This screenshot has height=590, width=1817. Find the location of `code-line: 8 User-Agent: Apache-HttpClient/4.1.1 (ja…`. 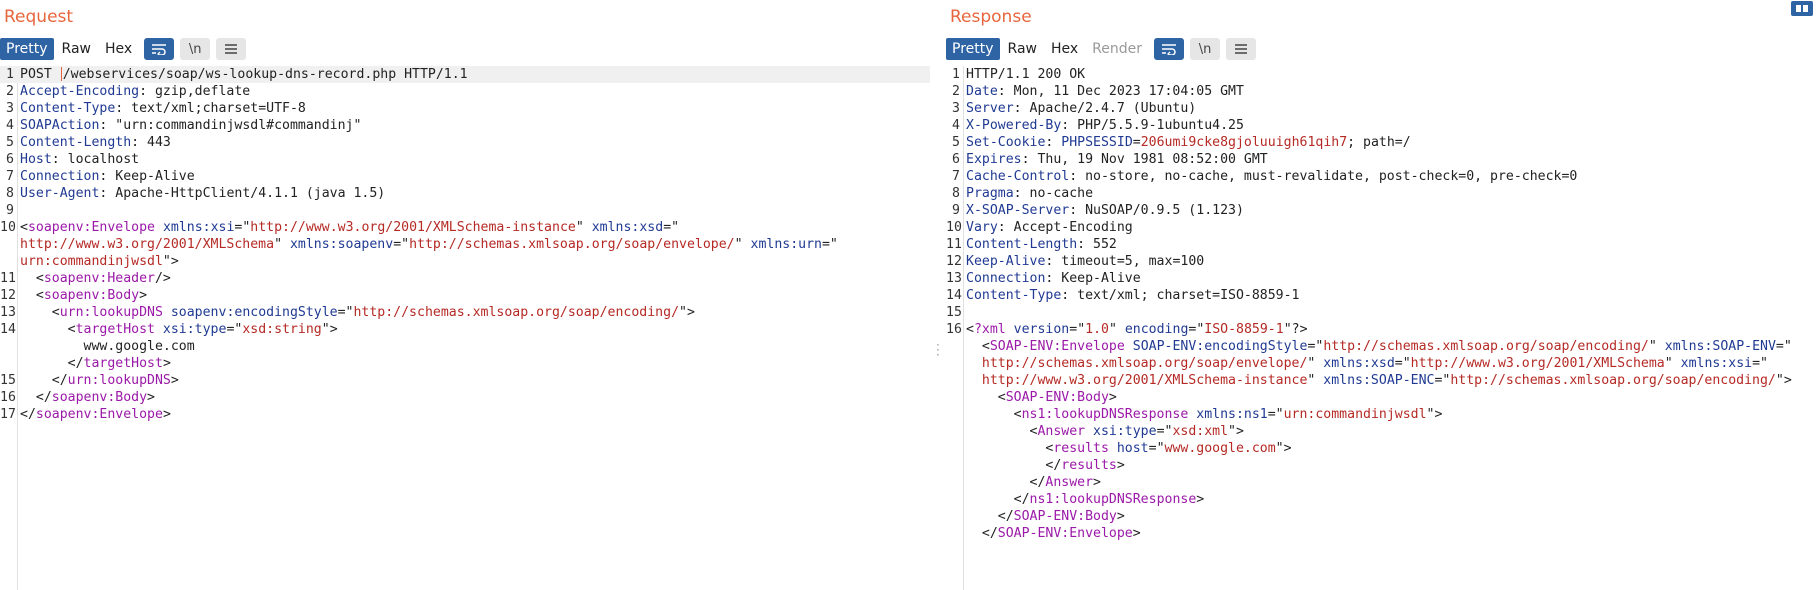

code-line: 8 User-Agent: Apache-HttpClient/4.1.1 (ja… is located at coordinates (465, 193).